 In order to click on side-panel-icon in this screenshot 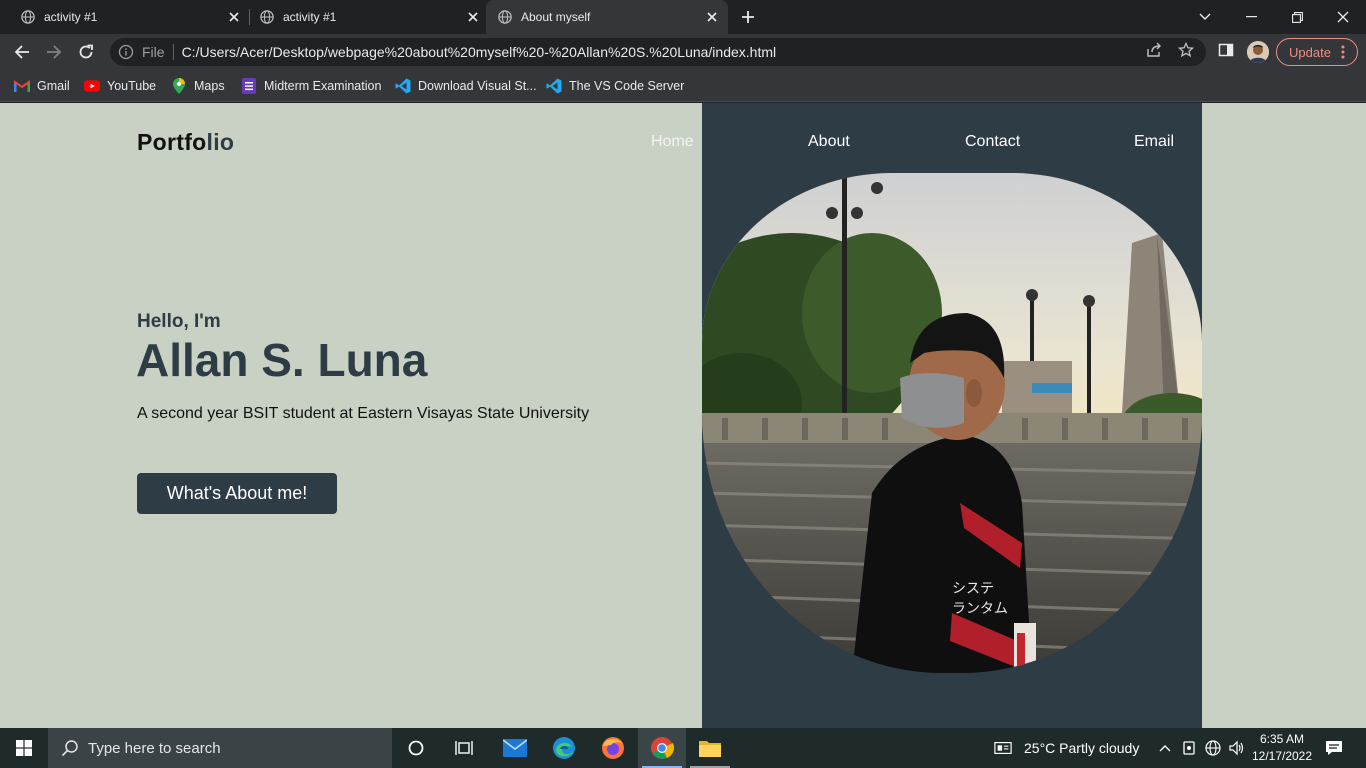, I will do `click(1226, 50)`.